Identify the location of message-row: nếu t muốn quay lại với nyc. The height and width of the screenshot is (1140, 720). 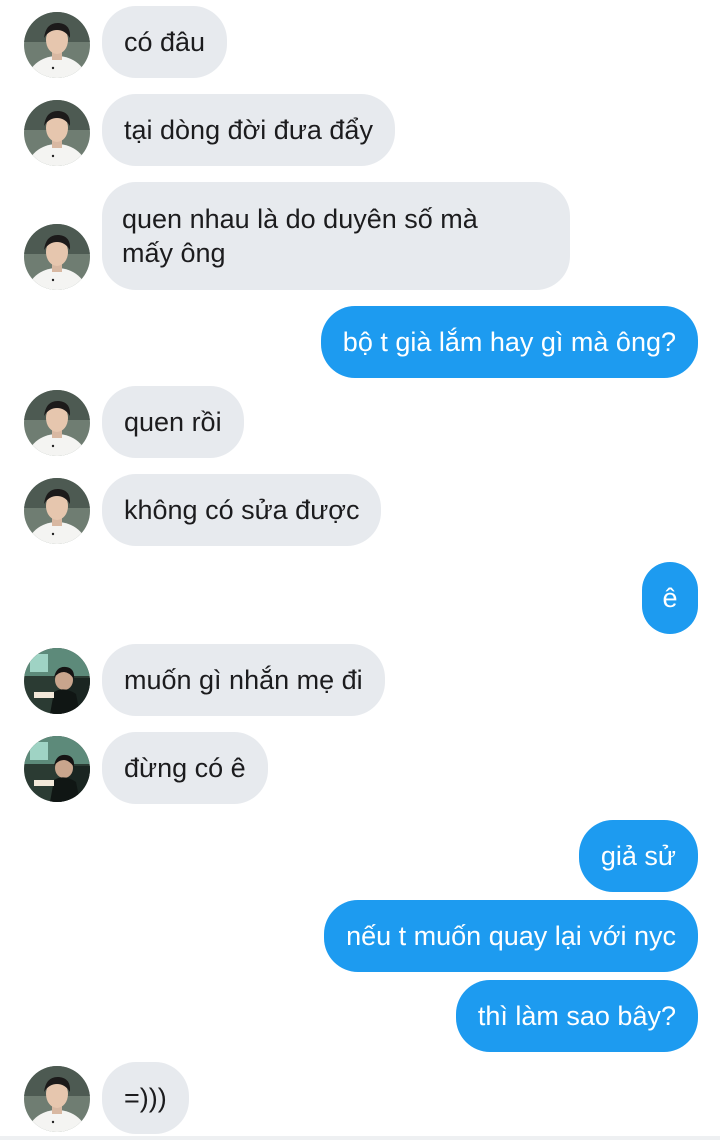
(360, 936).